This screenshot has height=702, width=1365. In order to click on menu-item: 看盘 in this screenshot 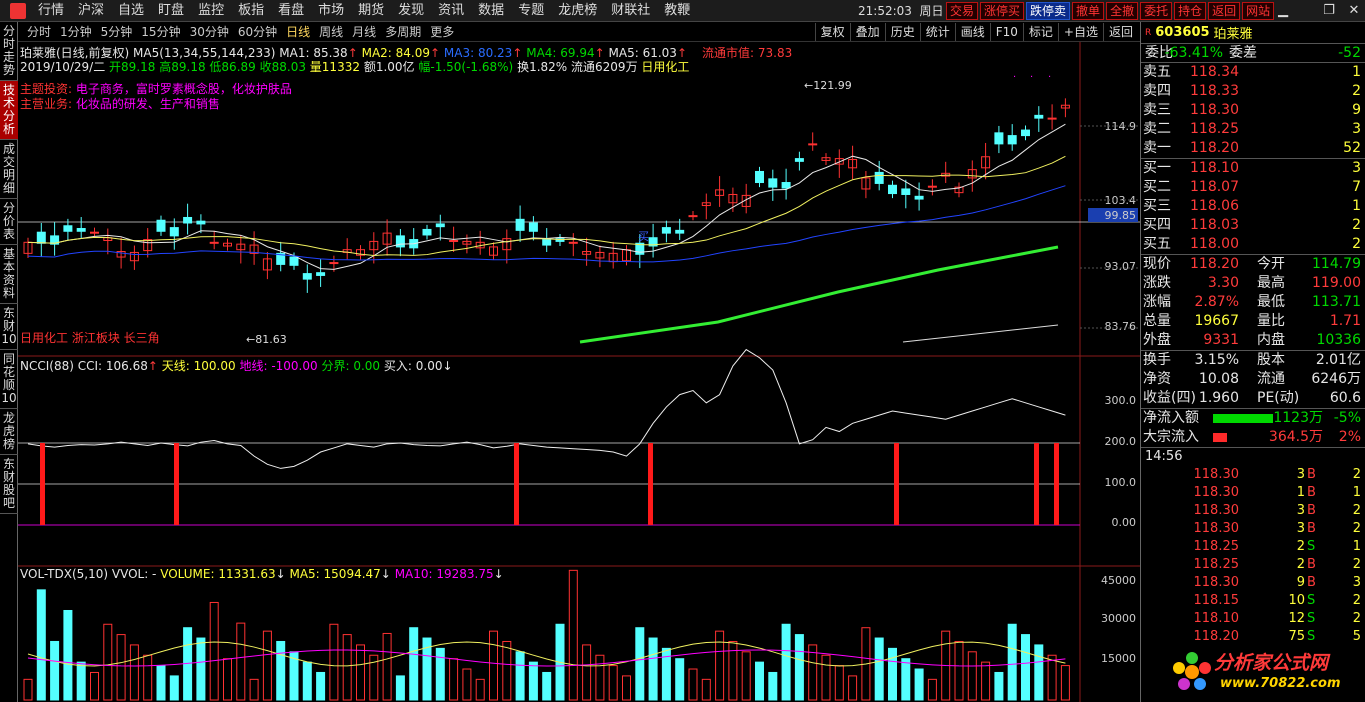, I will do `click(291, 11)`.